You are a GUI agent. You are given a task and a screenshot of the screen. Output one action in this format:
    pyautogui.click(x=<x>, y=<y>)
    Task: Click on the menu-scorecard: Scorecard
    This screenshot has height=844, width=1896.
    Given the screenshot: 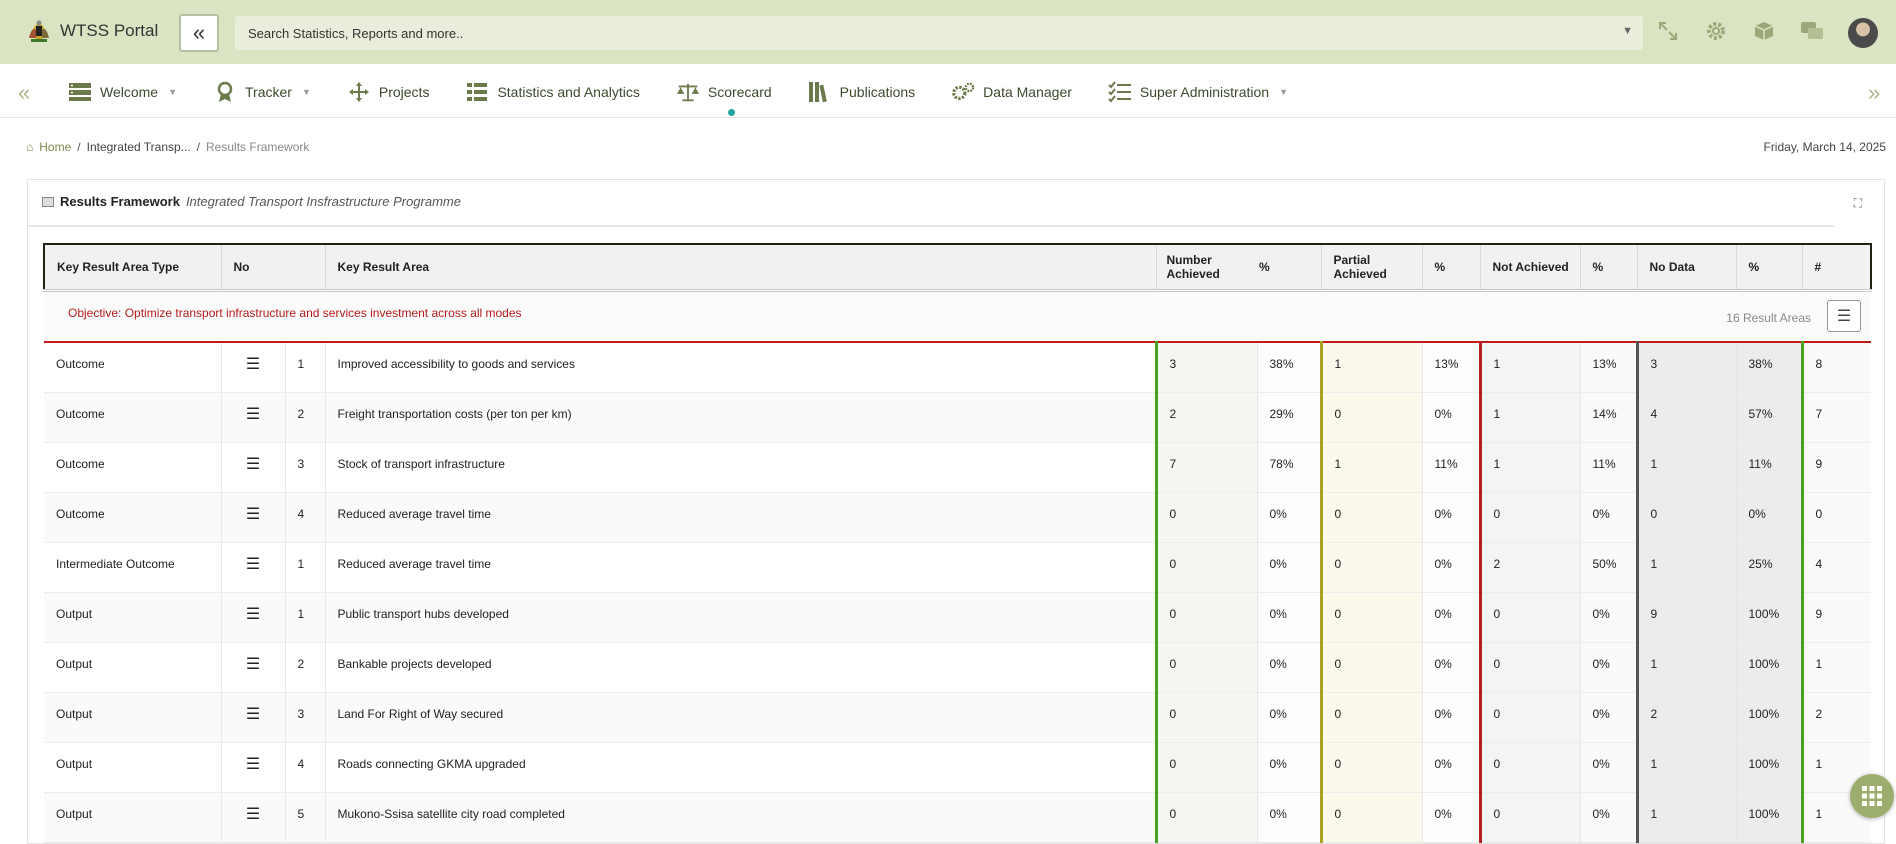 What is the action you would take?
    pyautogui.click(x=724, y=97)
    